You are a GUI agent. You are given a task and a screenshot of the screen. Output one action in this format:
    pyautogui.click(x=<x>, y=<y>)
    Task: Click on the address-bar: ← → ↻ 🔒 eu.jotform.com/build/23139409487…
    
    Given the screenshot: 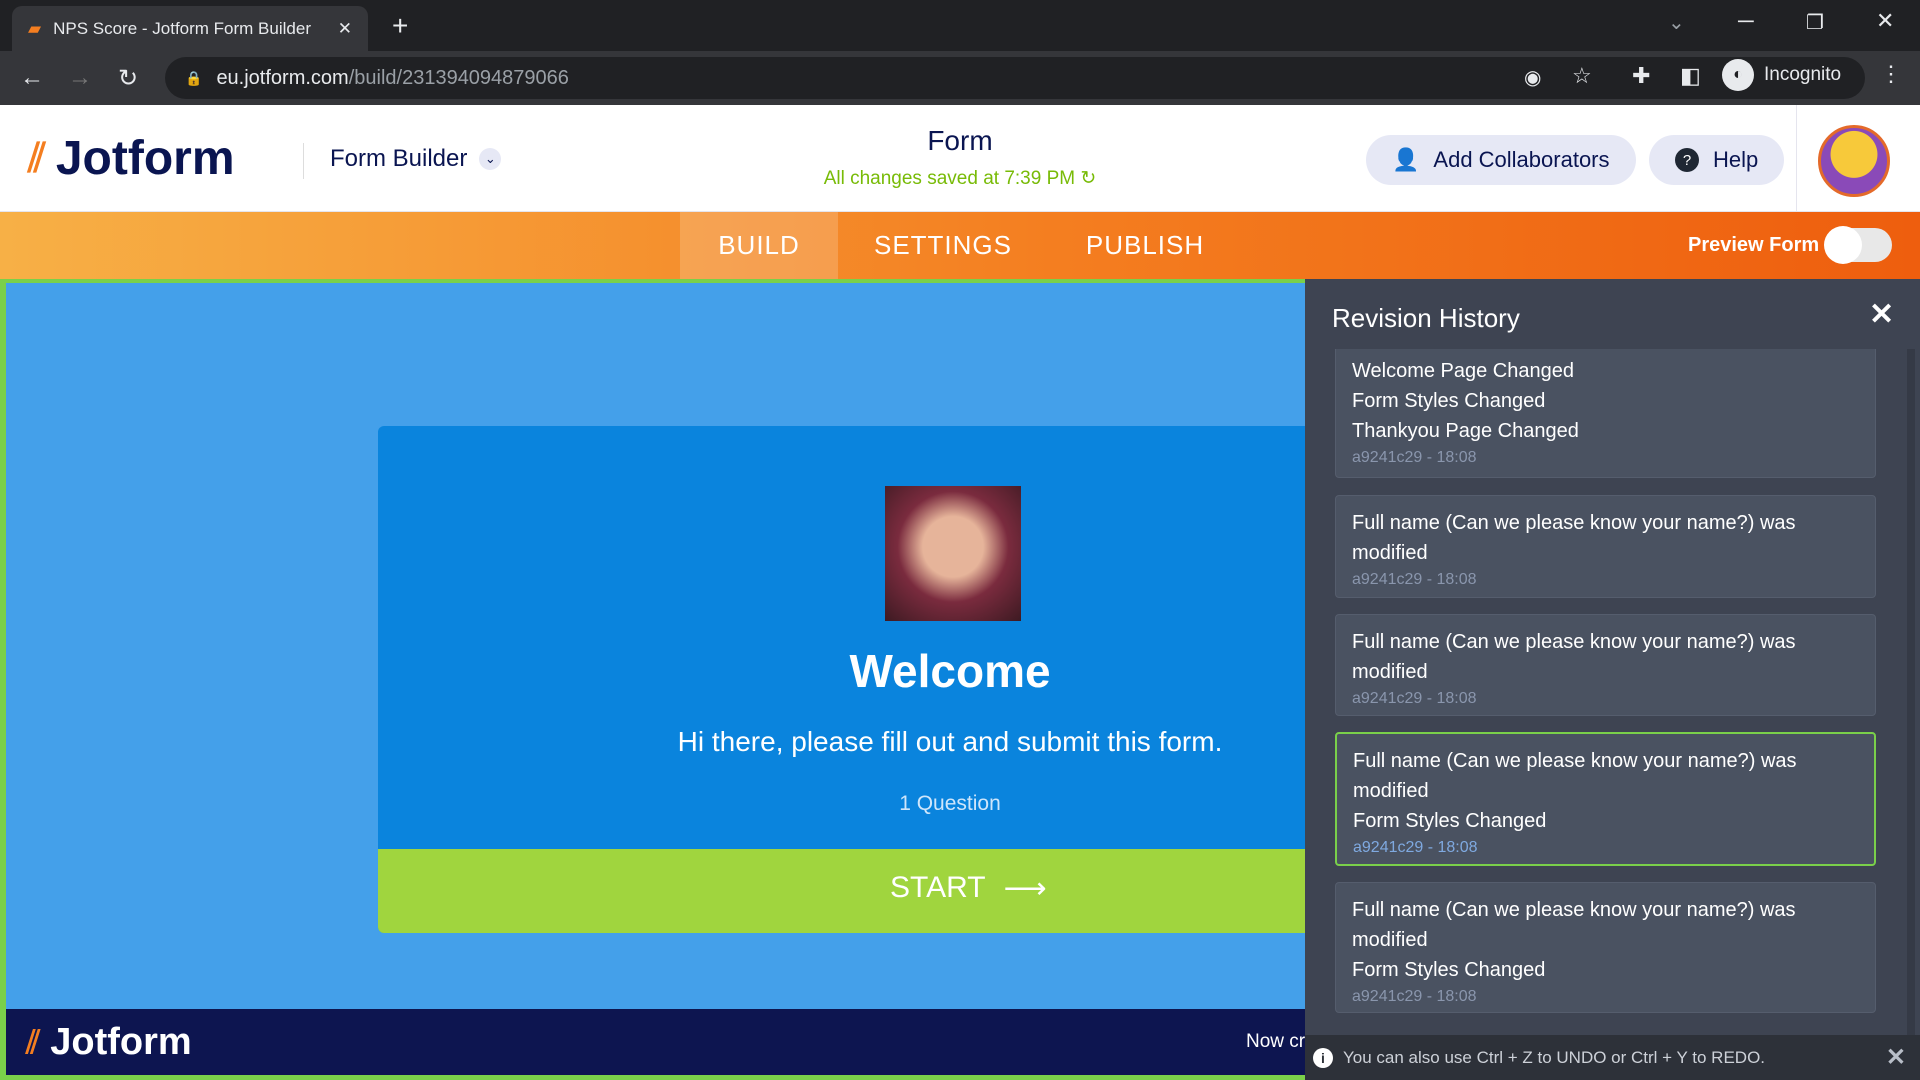 What is the action you would take?
    pyautogui.click(x=960, y=78)
    